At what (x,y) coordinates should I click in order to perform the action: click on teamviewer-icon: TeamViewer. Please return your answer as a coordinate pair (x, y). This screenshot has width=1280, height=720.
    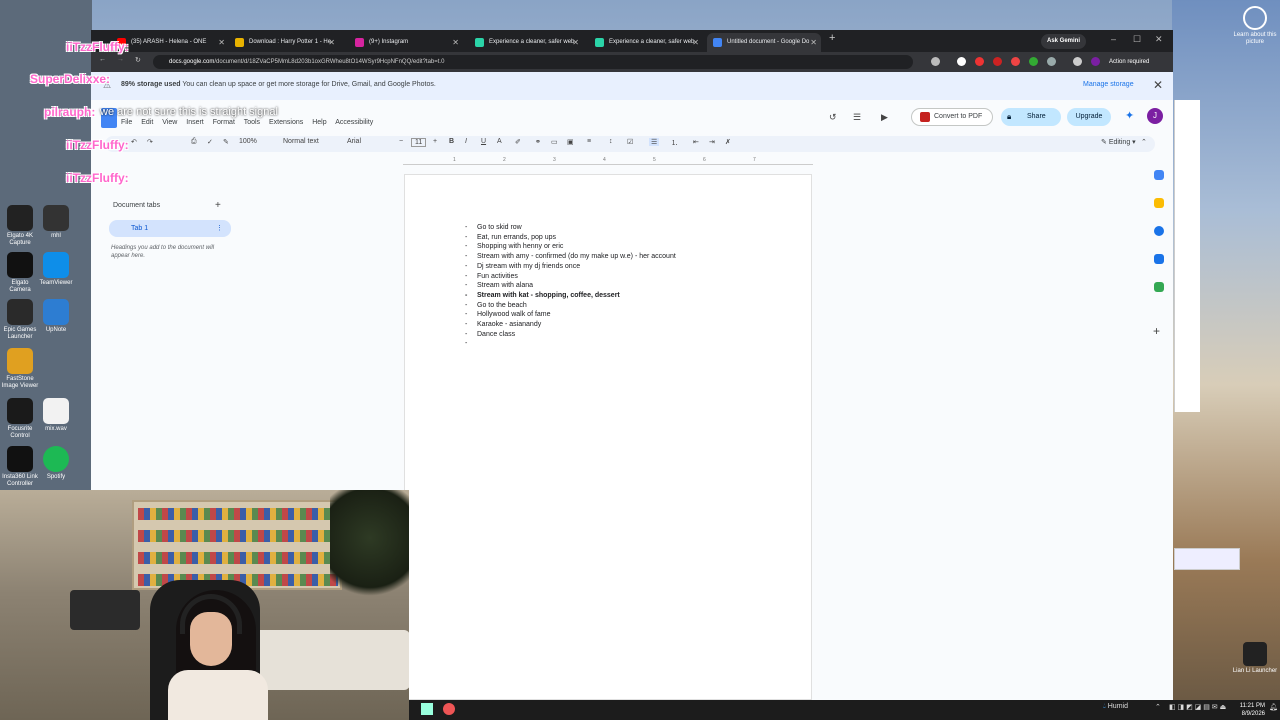
    Looking at the image, I should click on (56, 269).